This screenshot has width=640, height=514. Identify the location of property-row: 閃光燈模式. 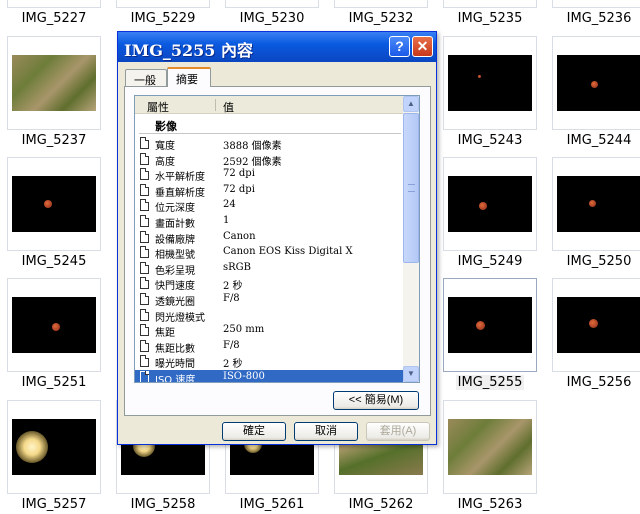
(269, 316).